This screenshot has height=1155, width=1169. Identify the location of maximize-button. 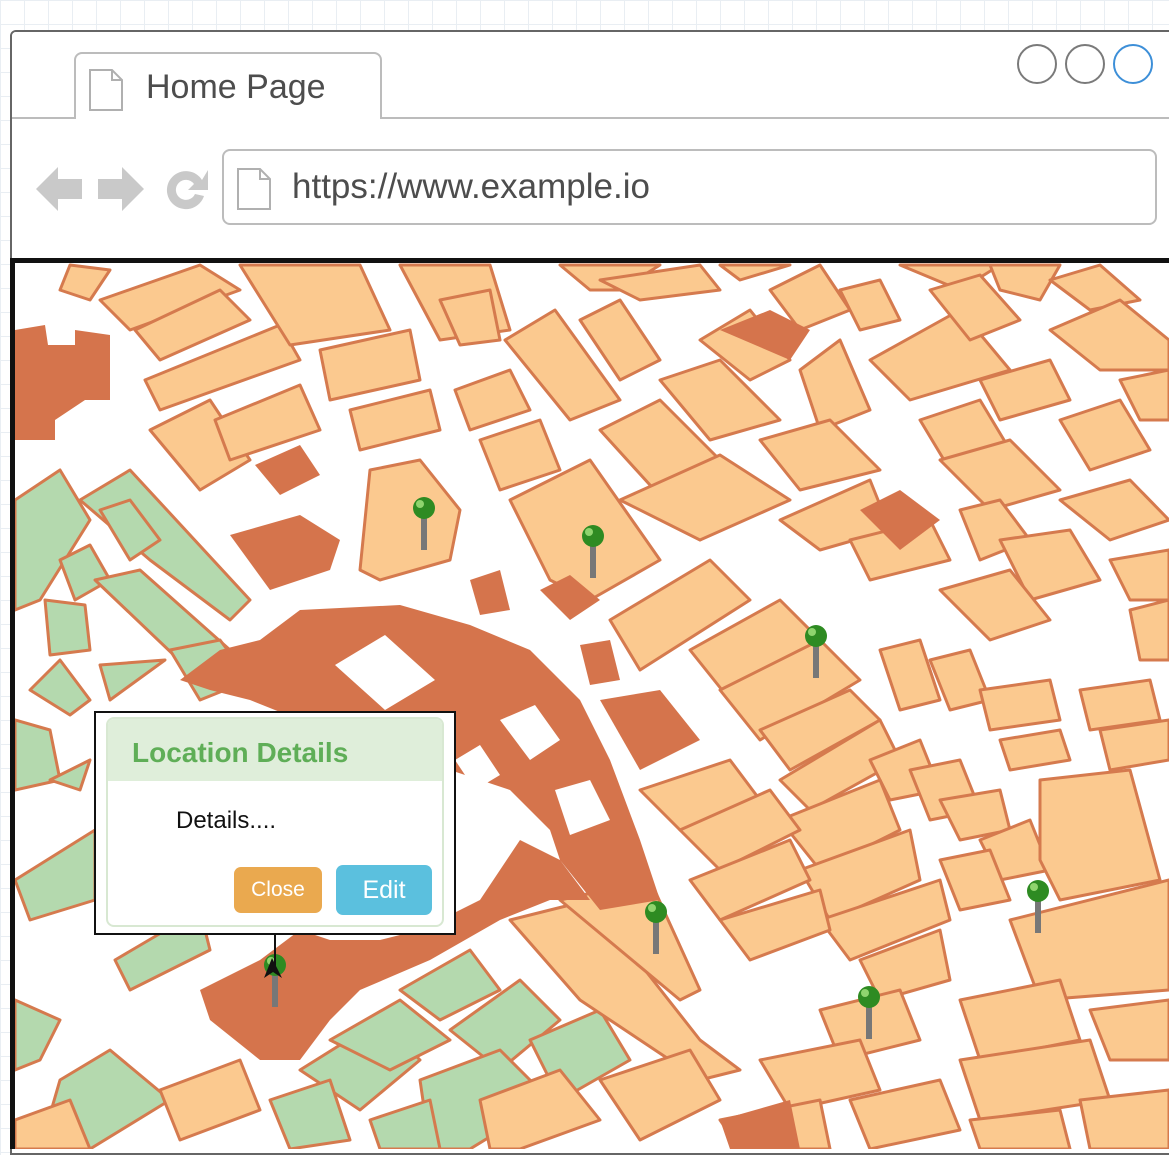
(1085, 64).